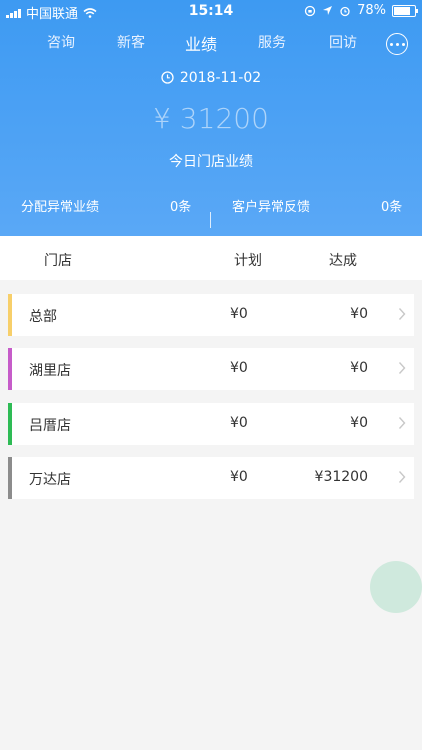 This screenshot has width=422, height=750. Describe the element at coordinates (211, 11) in the screenshot. I see `status-bar: 中国联通 15:14 78%` at that location.